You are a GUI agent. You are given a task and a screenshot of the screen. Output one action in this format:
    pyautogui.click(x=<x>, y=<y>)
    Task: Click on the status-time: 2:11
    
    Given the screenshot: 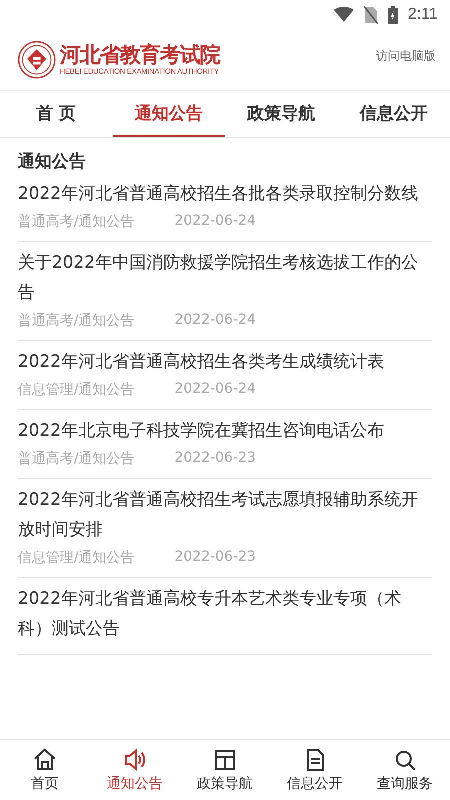 What is the action you would take?
    pyautogui.click(x=423, y=15)
    